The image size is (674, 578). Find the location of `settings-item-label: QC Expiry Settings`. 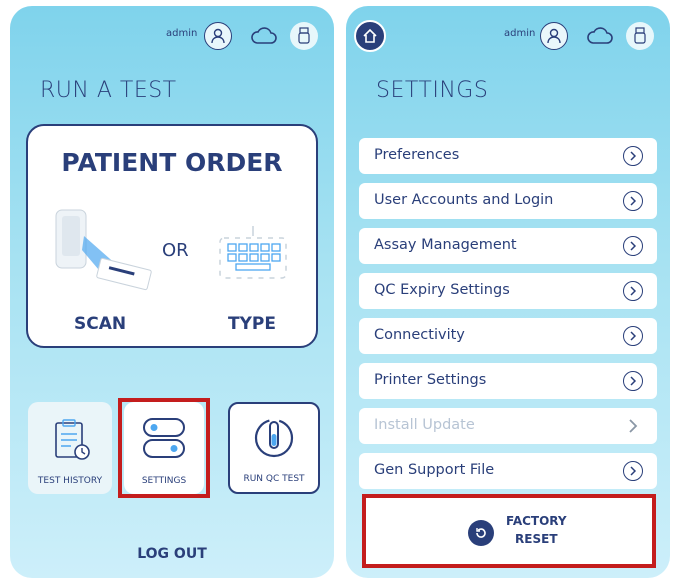

settings-item-label: QC Expiry Settings is located at coordinates (442, 290).